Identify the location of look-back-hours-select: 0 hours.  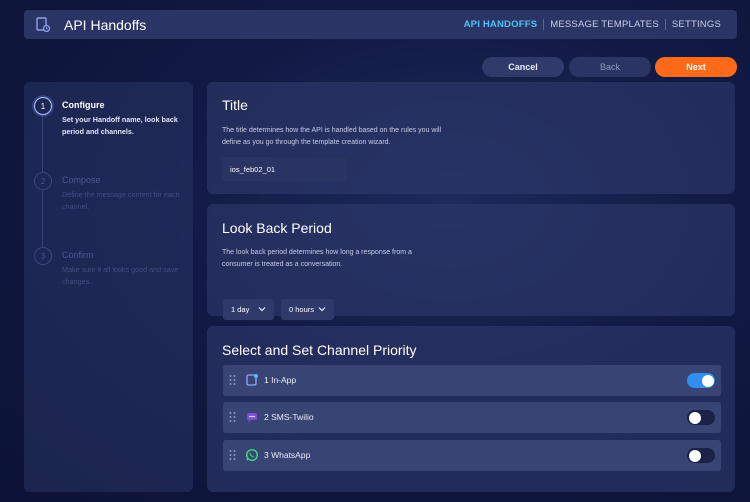
(307, 309).